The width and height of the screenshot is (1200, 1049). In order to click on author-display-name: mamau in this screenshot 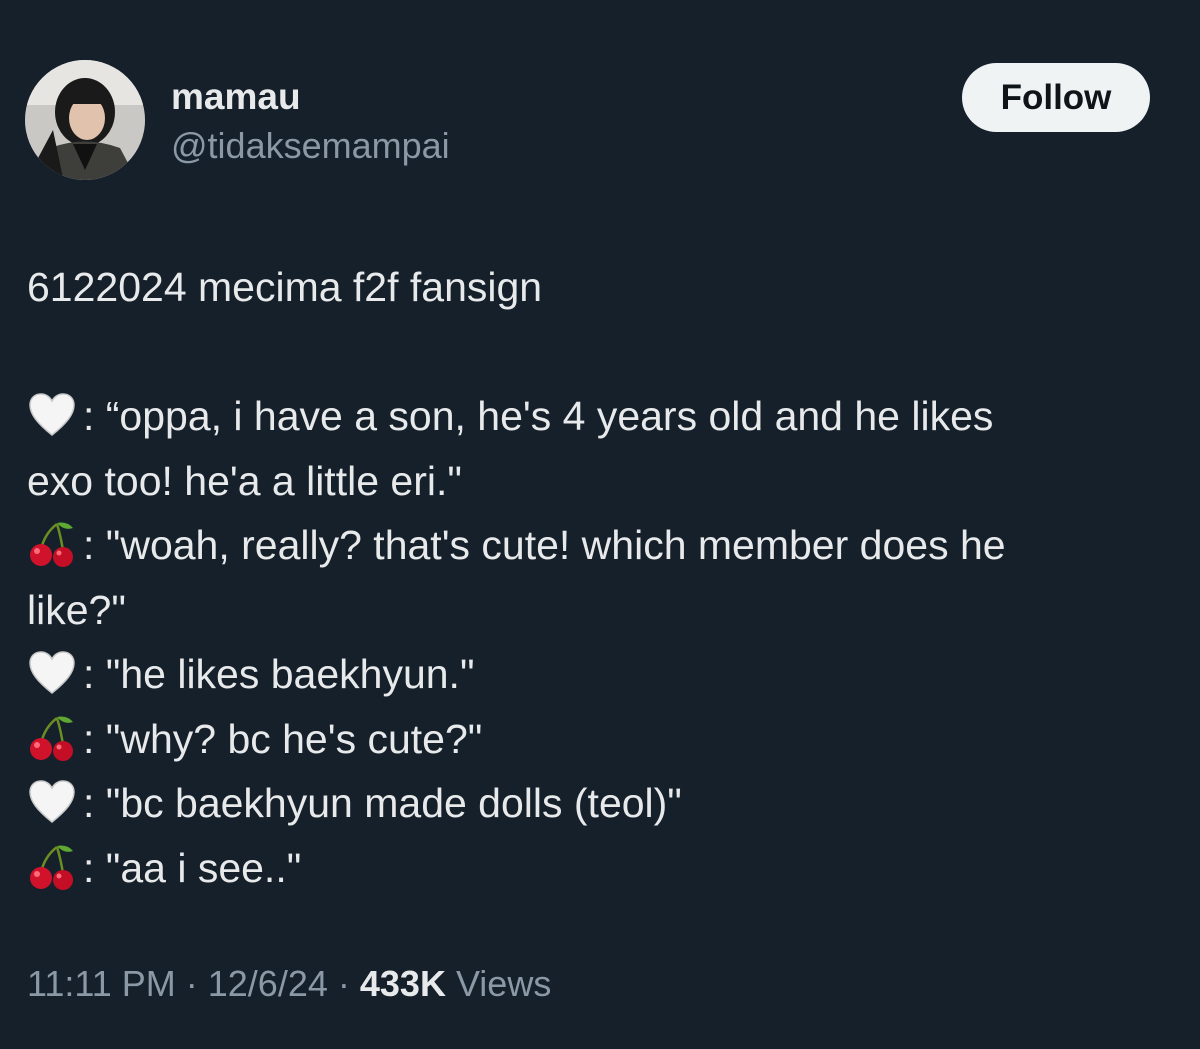, I will do `click(236, 97)`.